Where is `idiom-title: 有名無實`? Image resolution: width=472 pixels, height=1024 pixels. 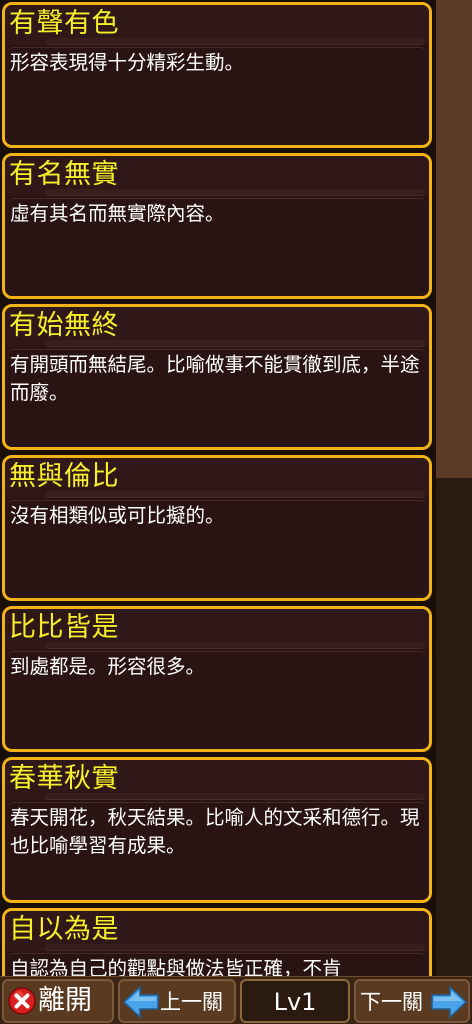
idiom-title: 有名無實 is located at coordinates (64, 174).